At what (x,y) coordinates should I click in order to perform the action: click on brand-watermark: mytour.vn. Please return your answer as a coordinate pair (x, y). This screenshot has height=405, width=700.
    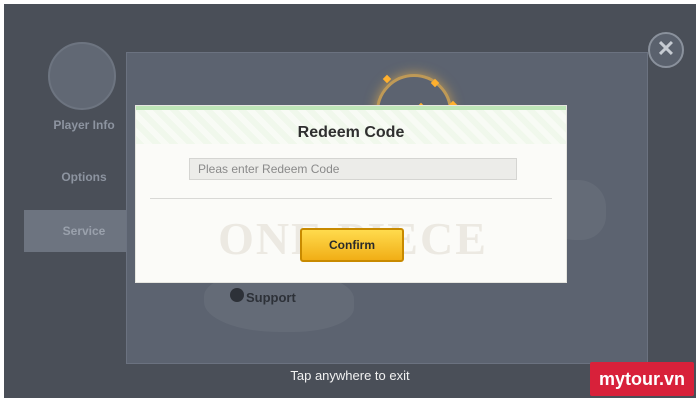
    Looking at the image, I should click on (642, 379).